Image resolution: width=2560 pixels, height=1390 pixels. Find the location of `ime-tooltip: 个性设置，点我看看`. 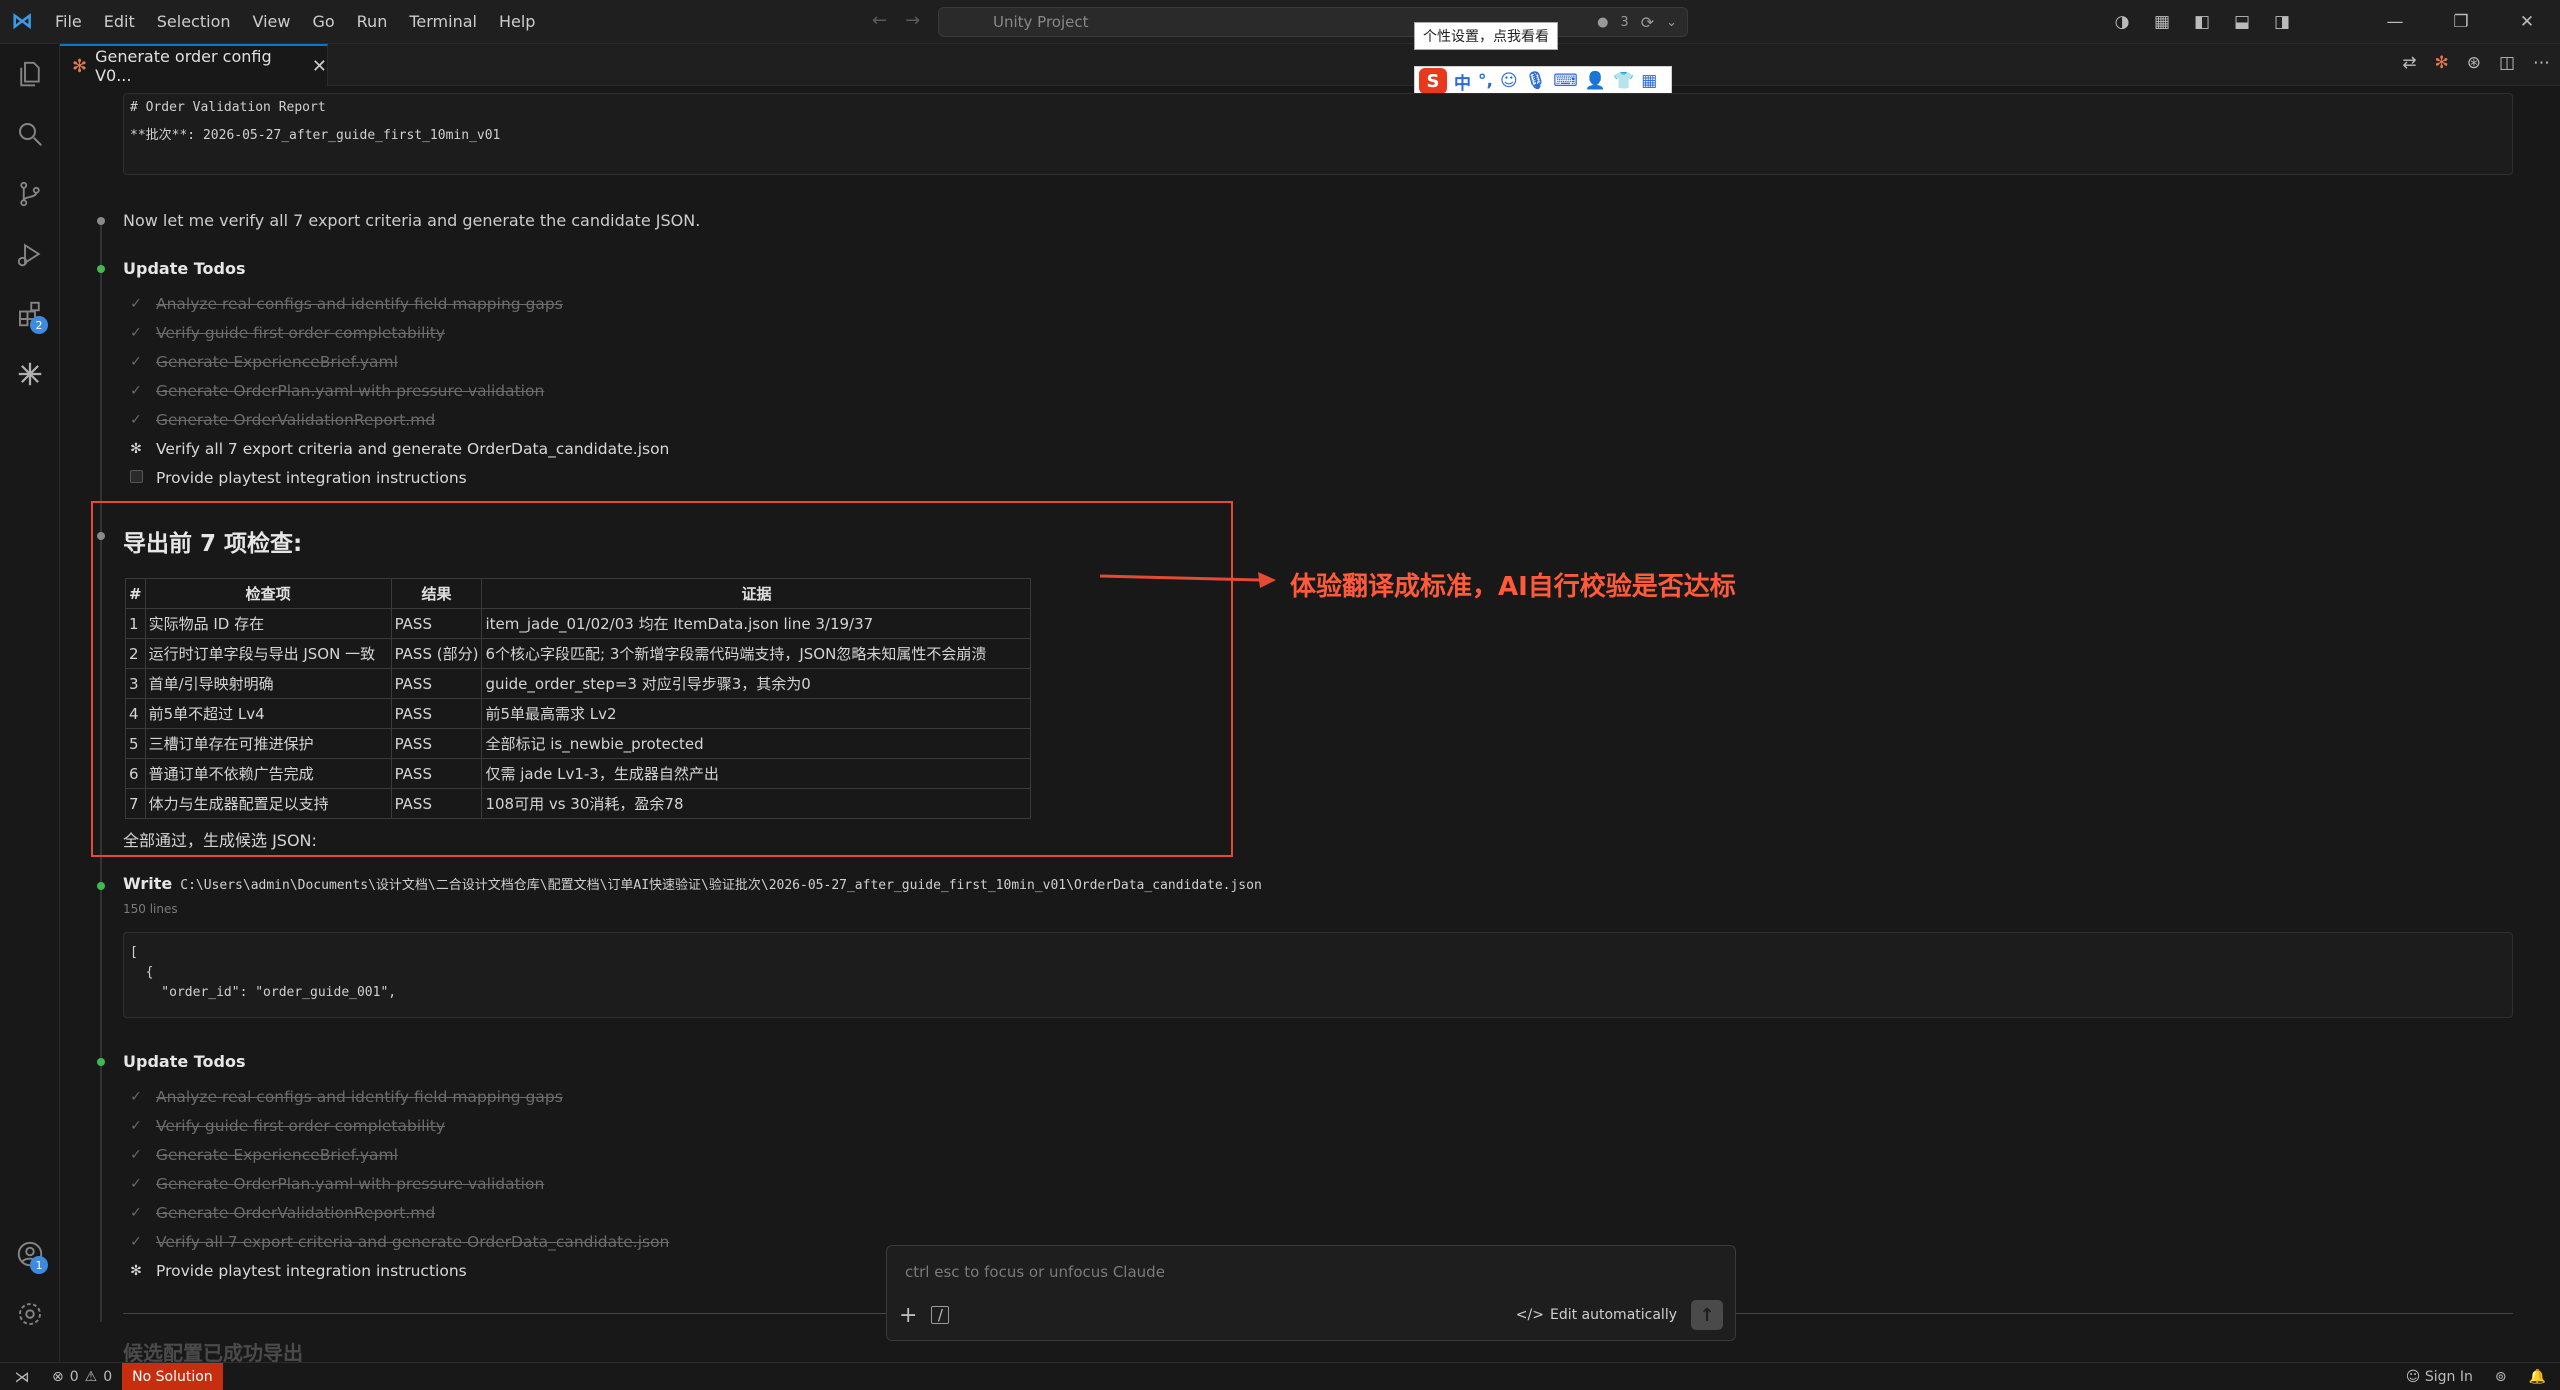

ime-tooltip: 个性设置，点我看看 is located at coordinates (1486, 36).